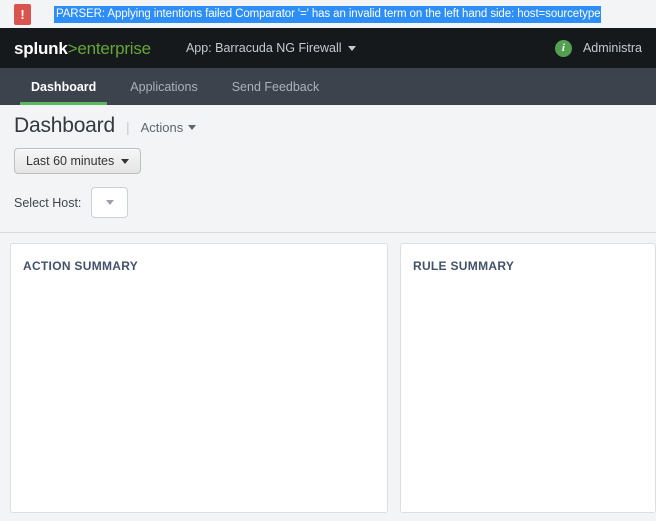  I want to click on time-range-picker: Last 60 minutes, so click(78, 161).